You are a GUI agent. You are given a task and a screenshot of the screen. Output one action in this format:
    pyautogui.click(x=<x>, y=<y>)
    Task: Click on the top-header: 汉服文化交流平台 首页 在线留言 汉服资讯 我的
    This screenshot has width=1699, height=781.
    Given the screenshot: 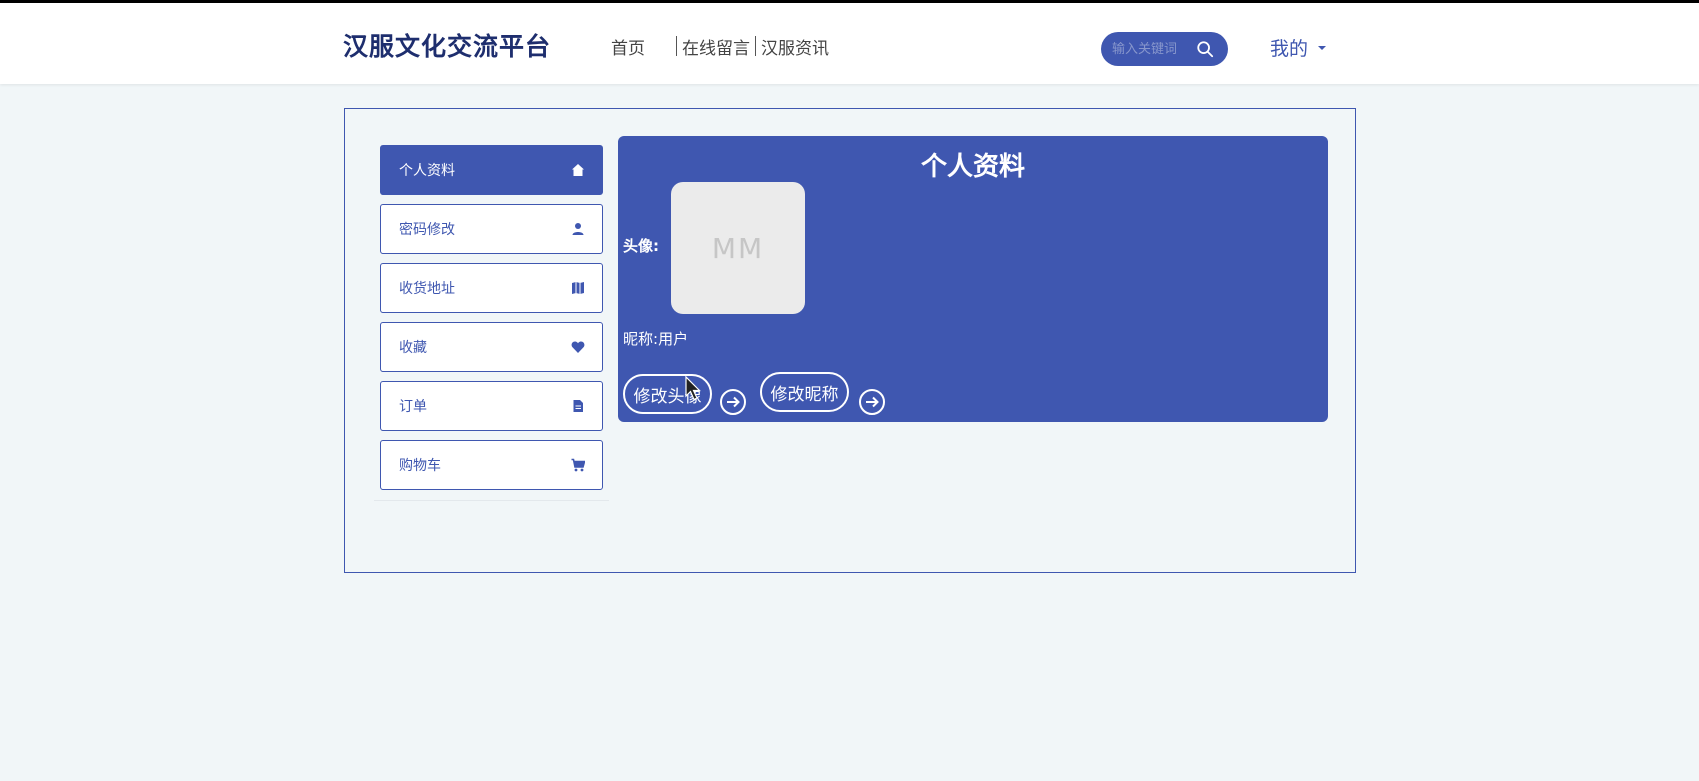 What is the action you would take?
    pyautogui.click(x=849, y=43)
    